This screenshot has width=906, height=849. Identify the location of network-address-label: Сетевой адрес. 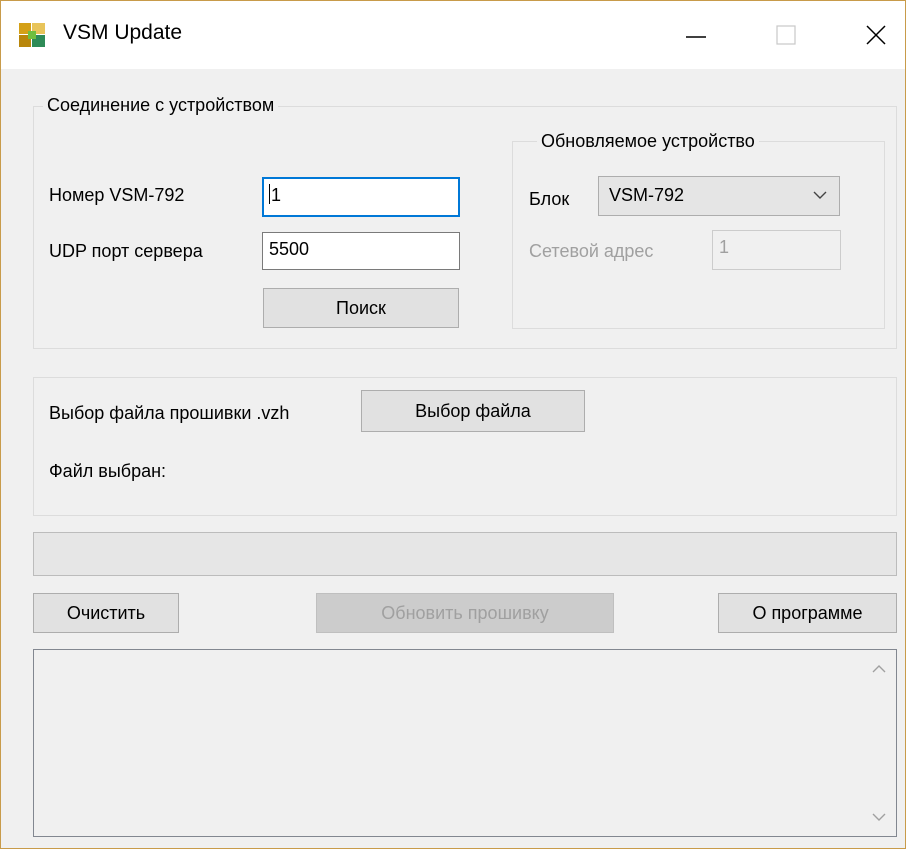
(591, 251).